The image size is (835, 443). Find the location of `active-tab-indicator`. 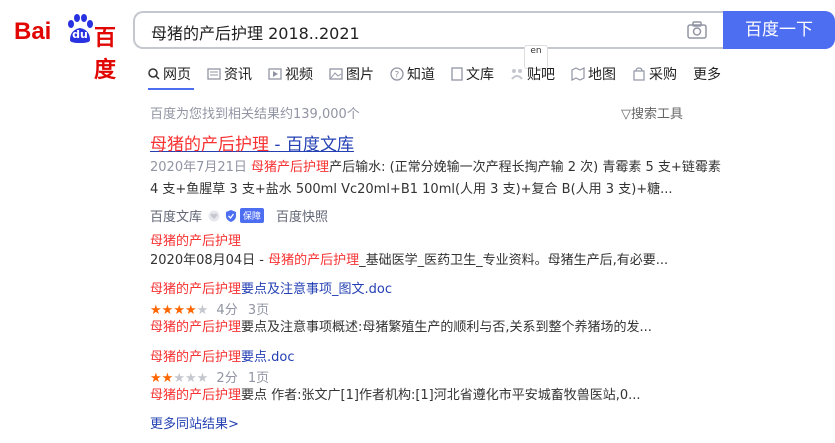

active-tab-indicator is located at coordinates (171, 89).